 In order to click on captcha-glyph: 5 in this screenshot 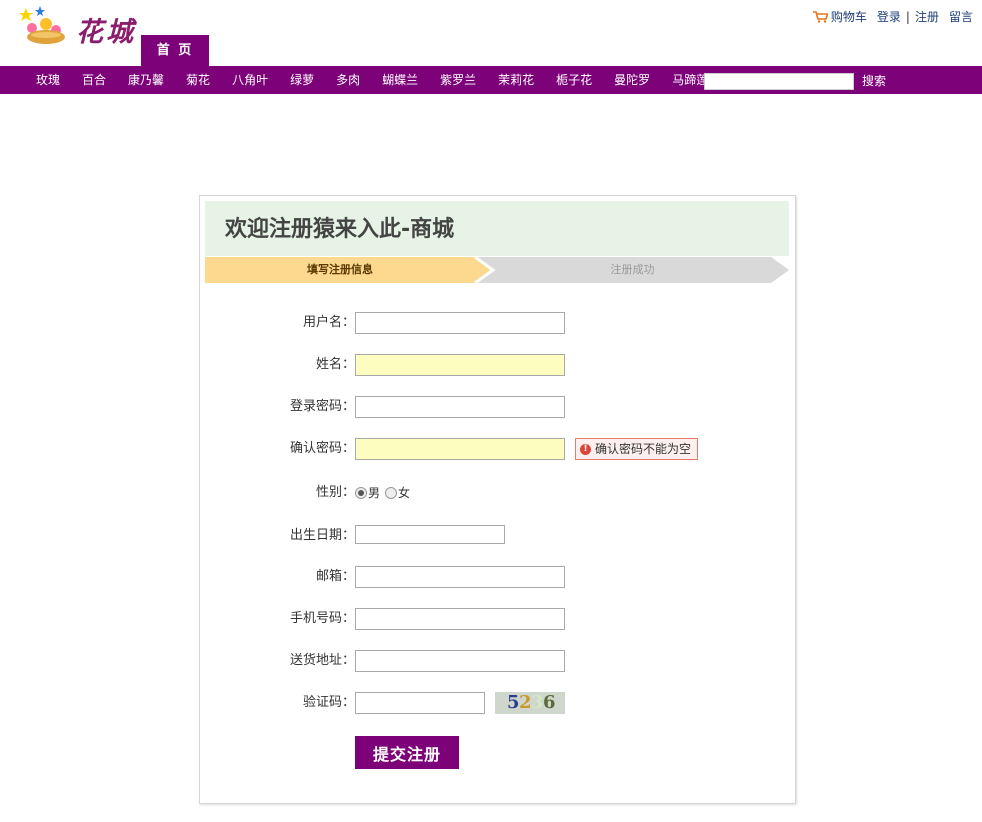, I will do `click(513, 703)`.